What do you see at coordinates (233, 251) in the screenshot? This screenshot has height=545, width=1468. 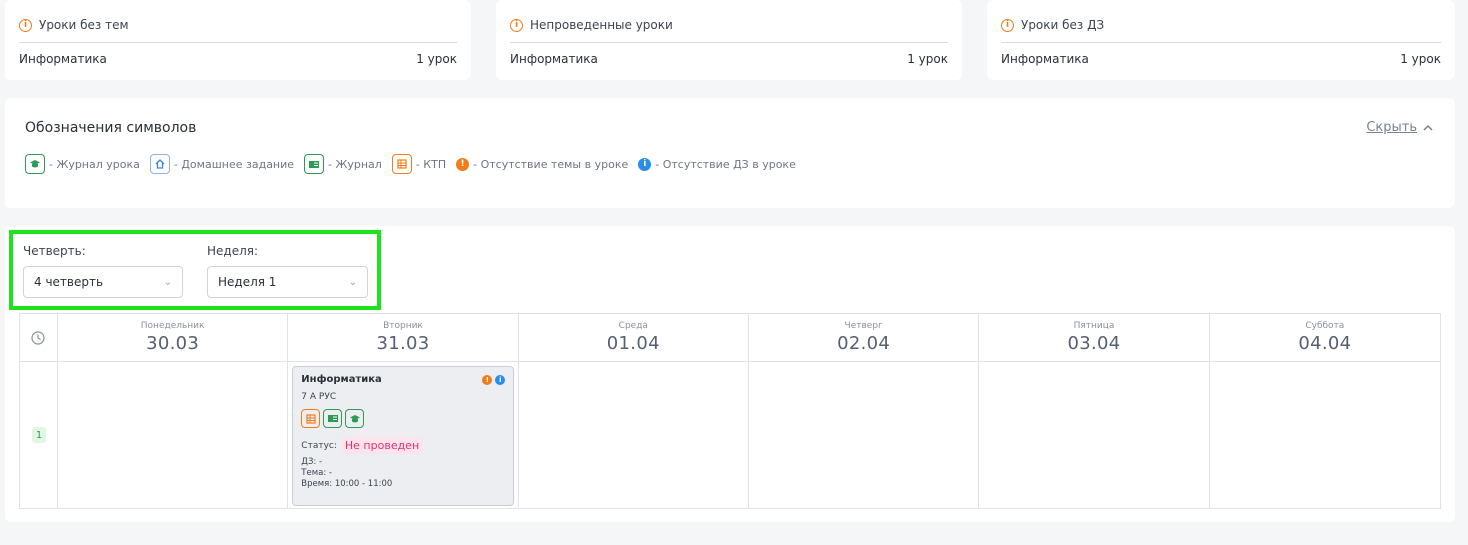 I see `week-label: Неделя:` at bounding box center [233, 251].